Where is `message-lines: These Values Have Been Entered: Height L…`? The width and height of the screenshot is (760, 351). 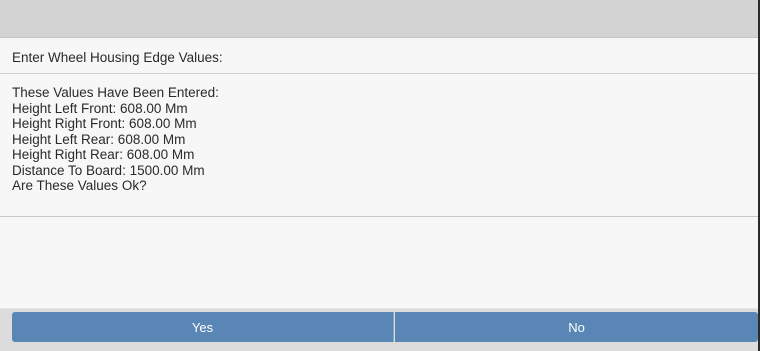
message-lines: These Values Have Been Entered: Height L… is located at coordinates (115, 139).